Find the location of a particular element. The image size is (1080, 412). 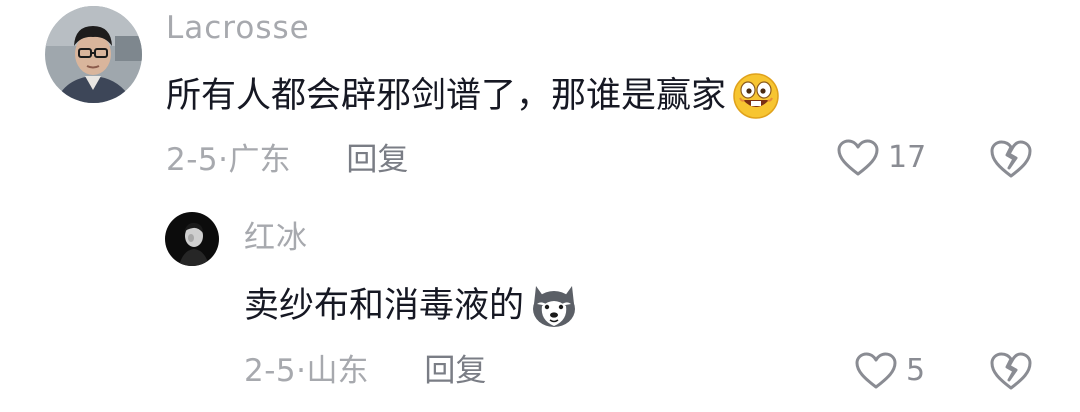

comment-meta: 2-5·山东 回复 is located at coordinates (365, 371).